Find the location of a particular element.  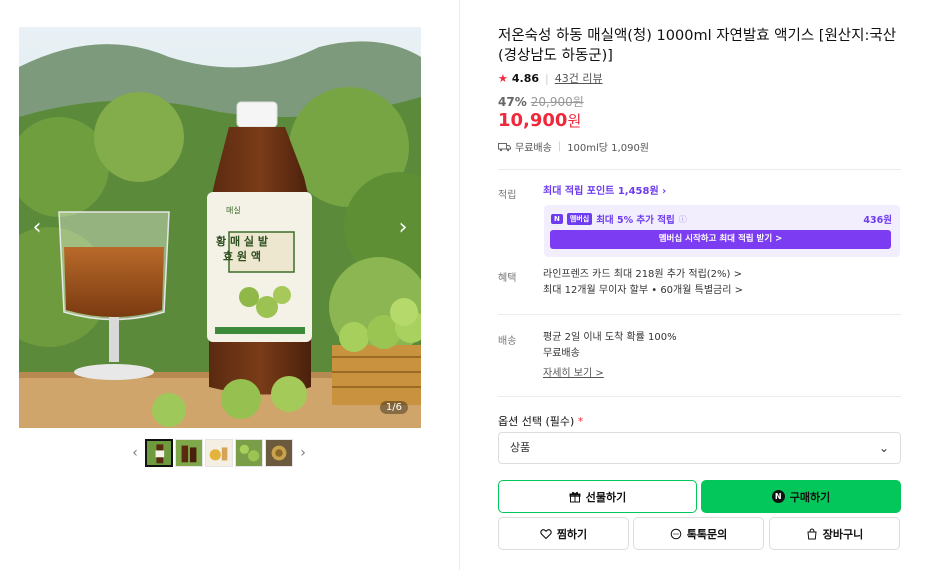

membership-start-button: 멤버십 시작하고 최대 적립 받기 > is located at coordinates (720, 239).